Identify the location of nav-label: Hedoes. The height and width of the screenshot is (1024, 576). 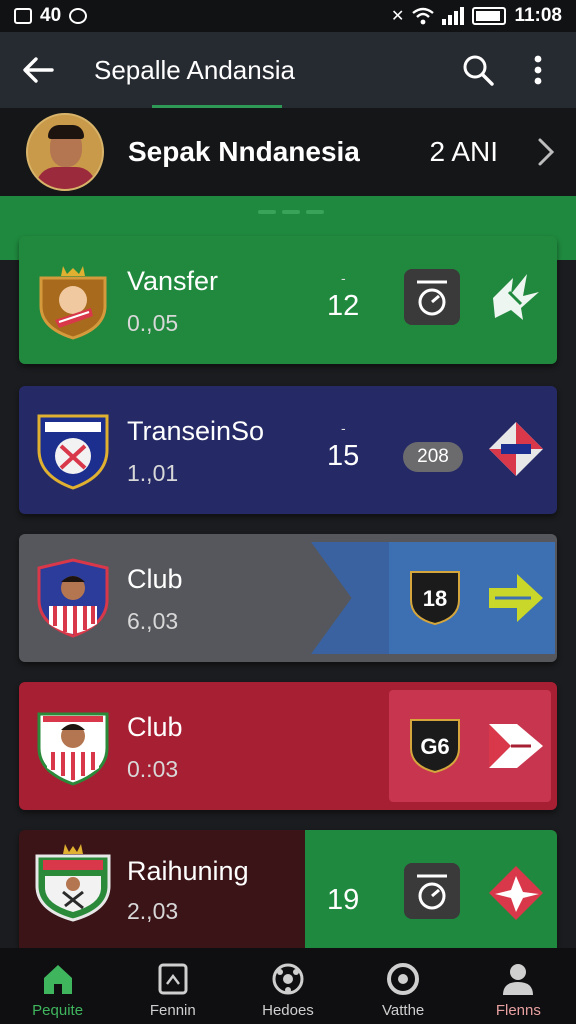
(288, 1010).